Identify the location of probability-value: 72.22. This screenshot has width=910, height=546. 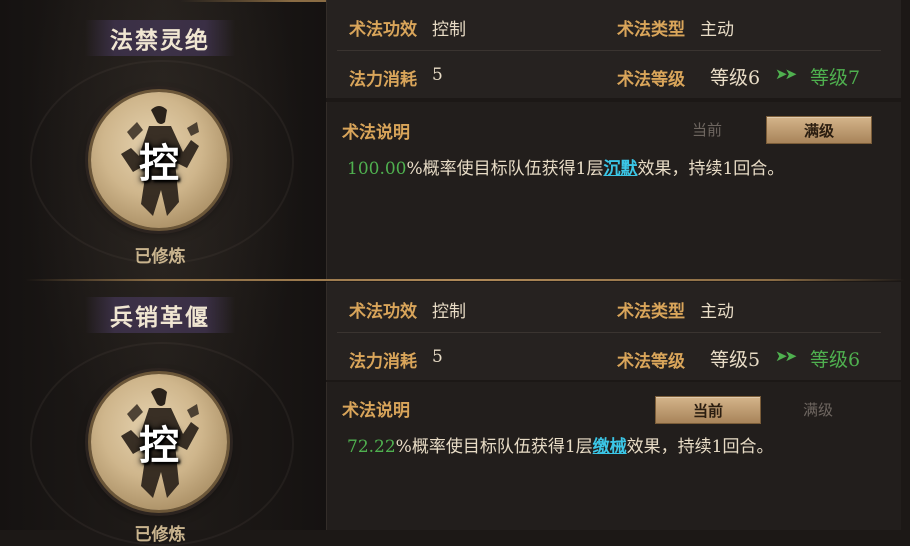
(371, 447).